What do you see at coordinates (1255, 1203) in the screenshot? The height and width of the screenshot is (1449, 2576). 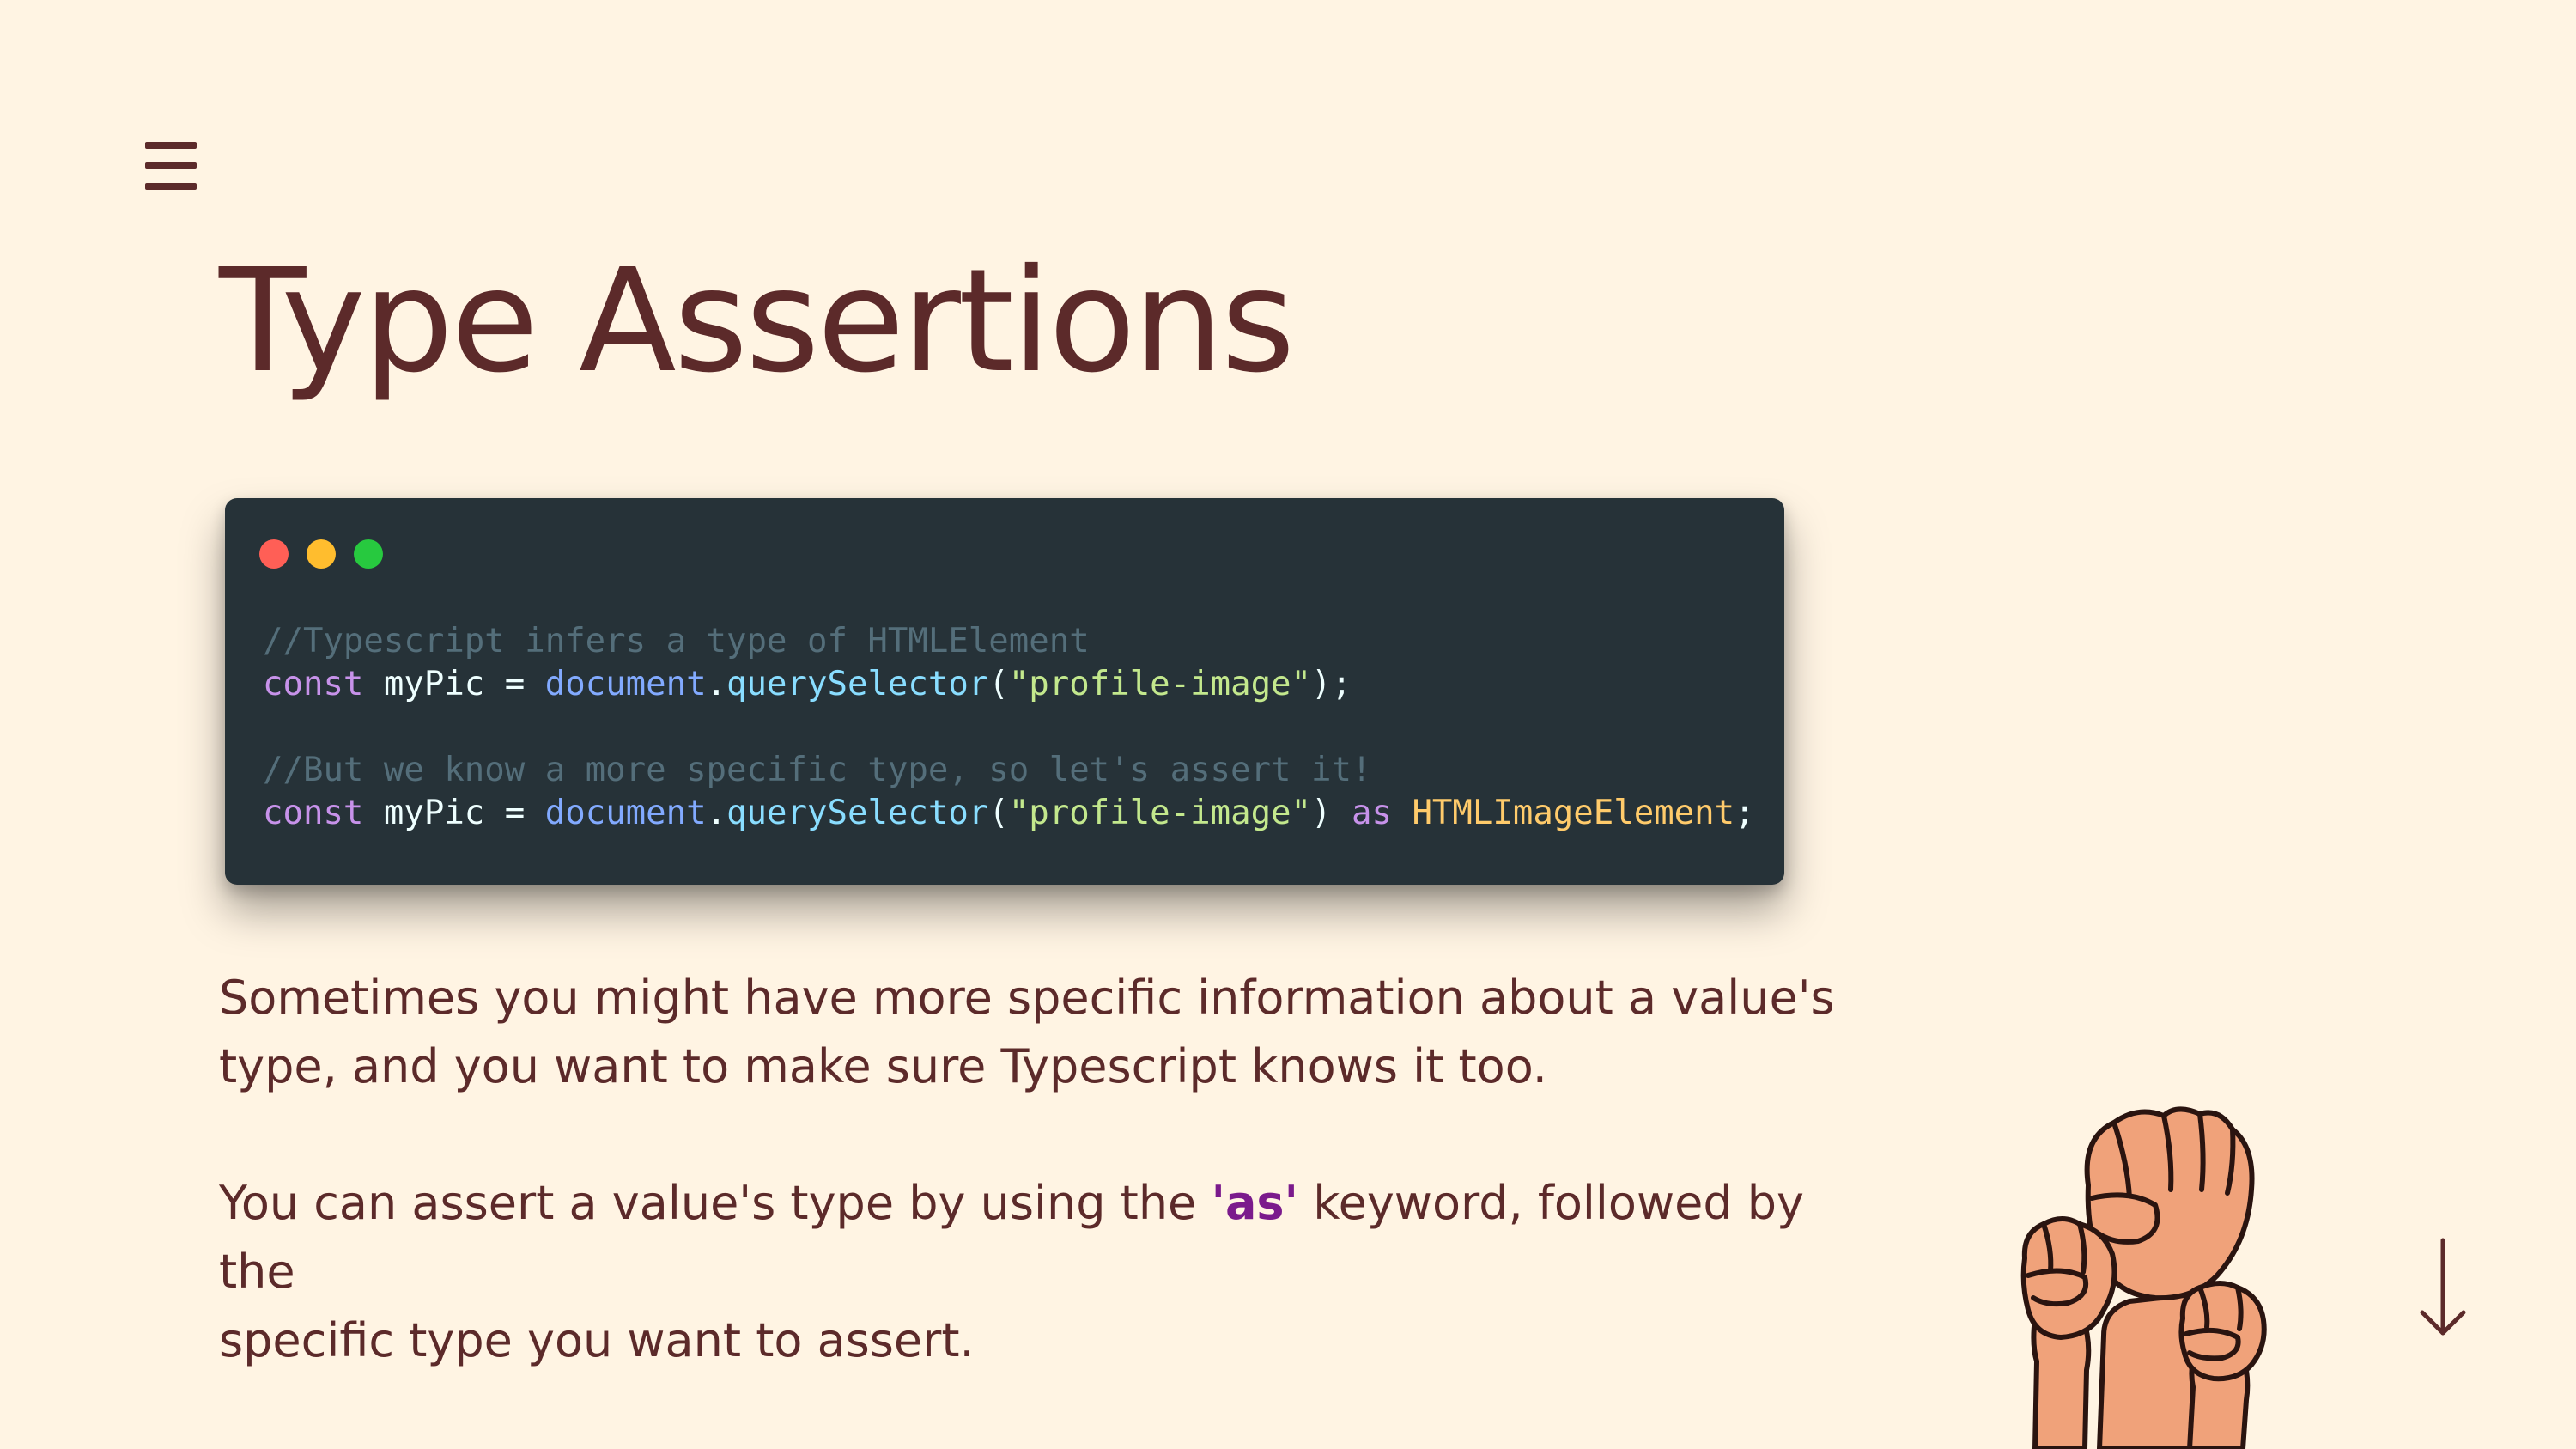 I see `as-keyword-highlight: 'as'` at bounding box center [1255, 1203].